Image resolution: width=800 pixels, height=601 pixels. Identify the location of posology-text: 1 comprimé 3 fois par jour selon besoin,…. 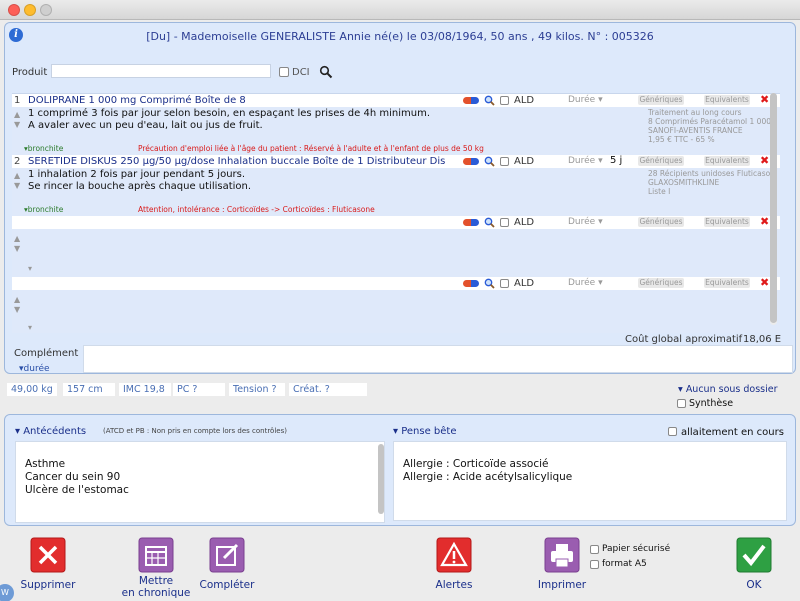
(324, 120).